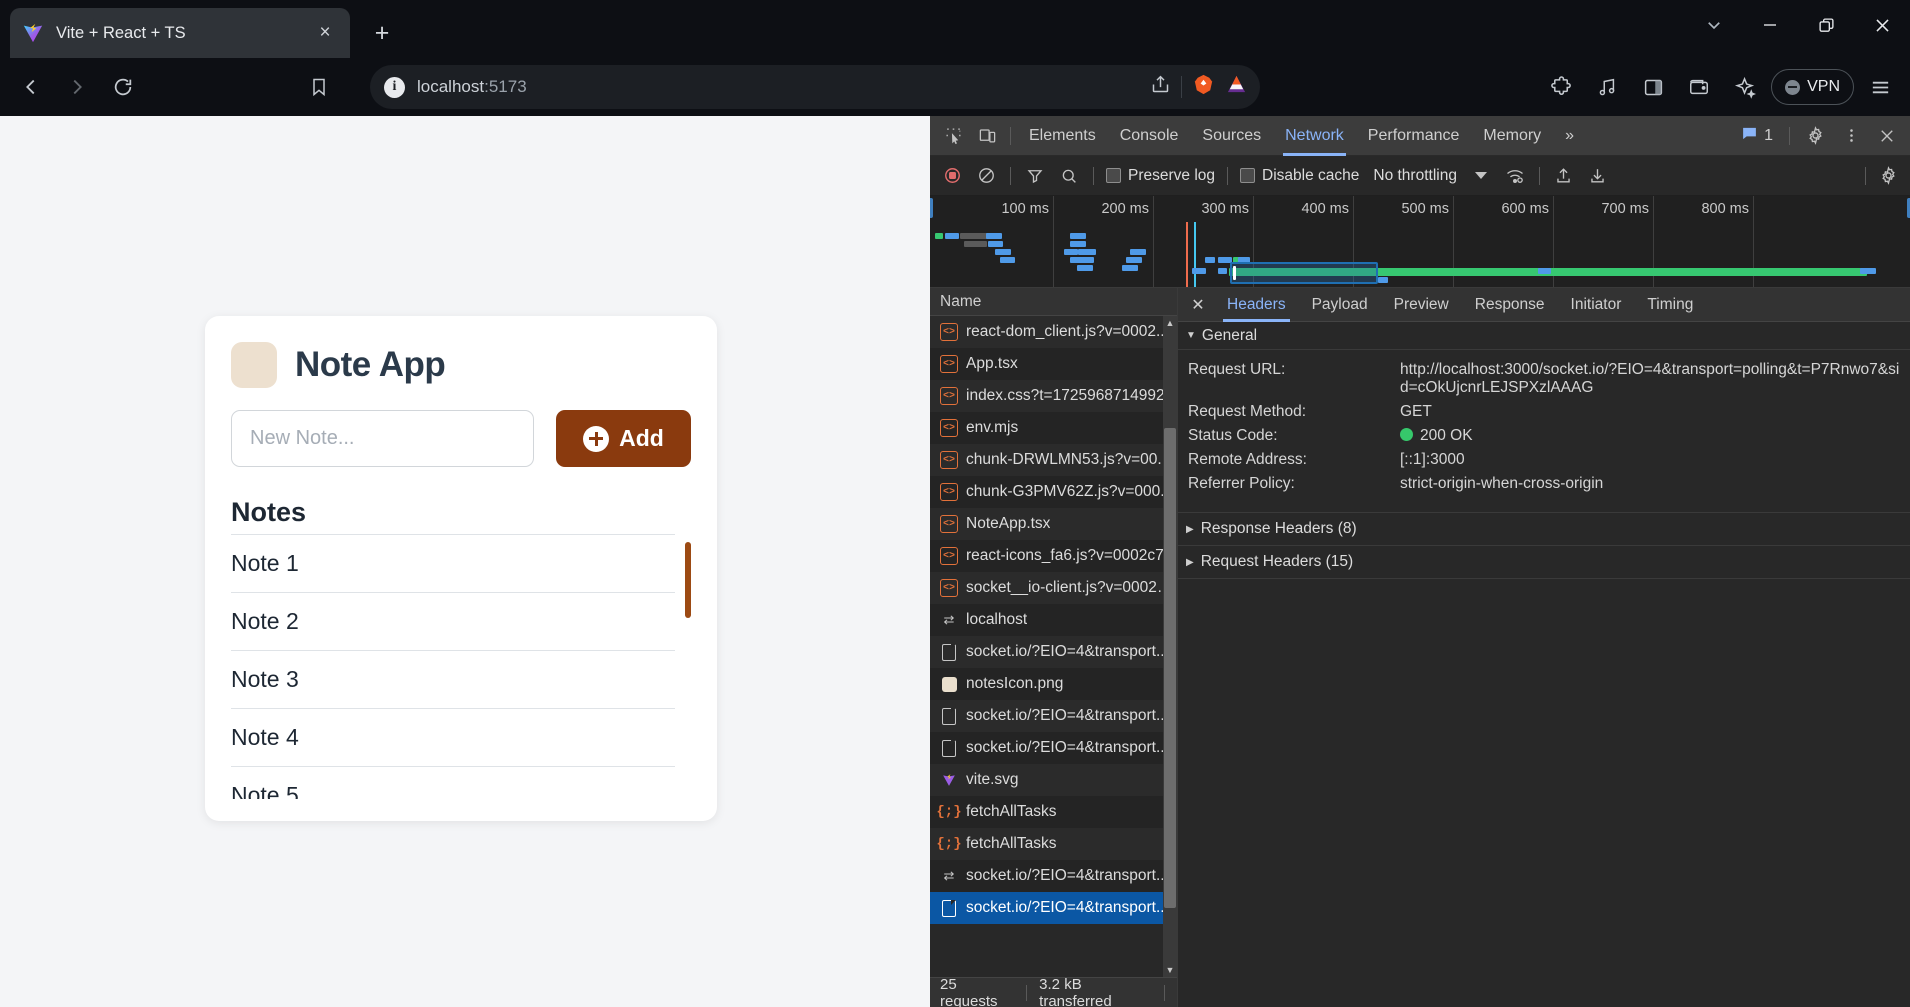 The height and width of the screenshot is (1007, 1910). I want to click on more-options-icon, so click(1851, 136).